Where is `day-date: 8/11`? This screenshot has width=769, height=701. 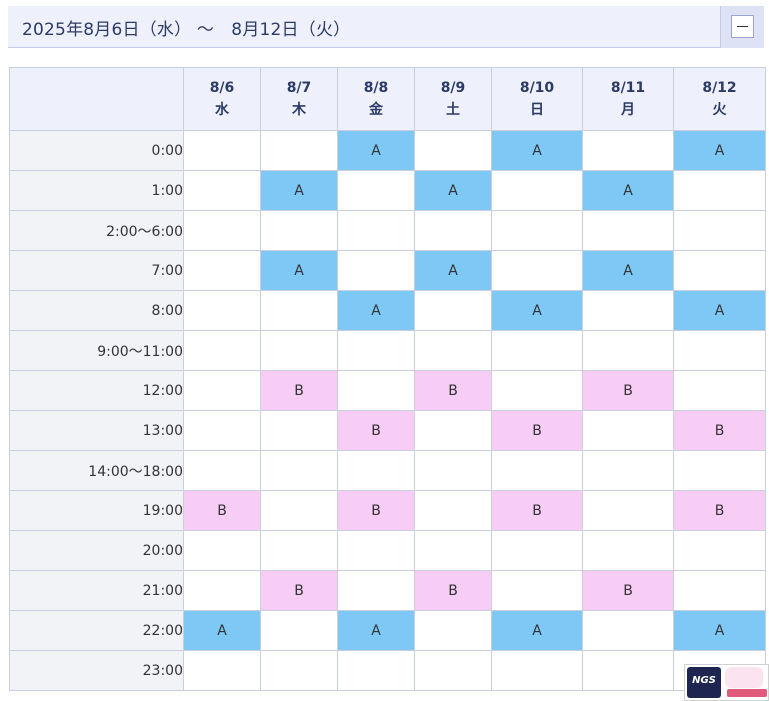 day-date: 8/11 is located at coordinates (628, 88).